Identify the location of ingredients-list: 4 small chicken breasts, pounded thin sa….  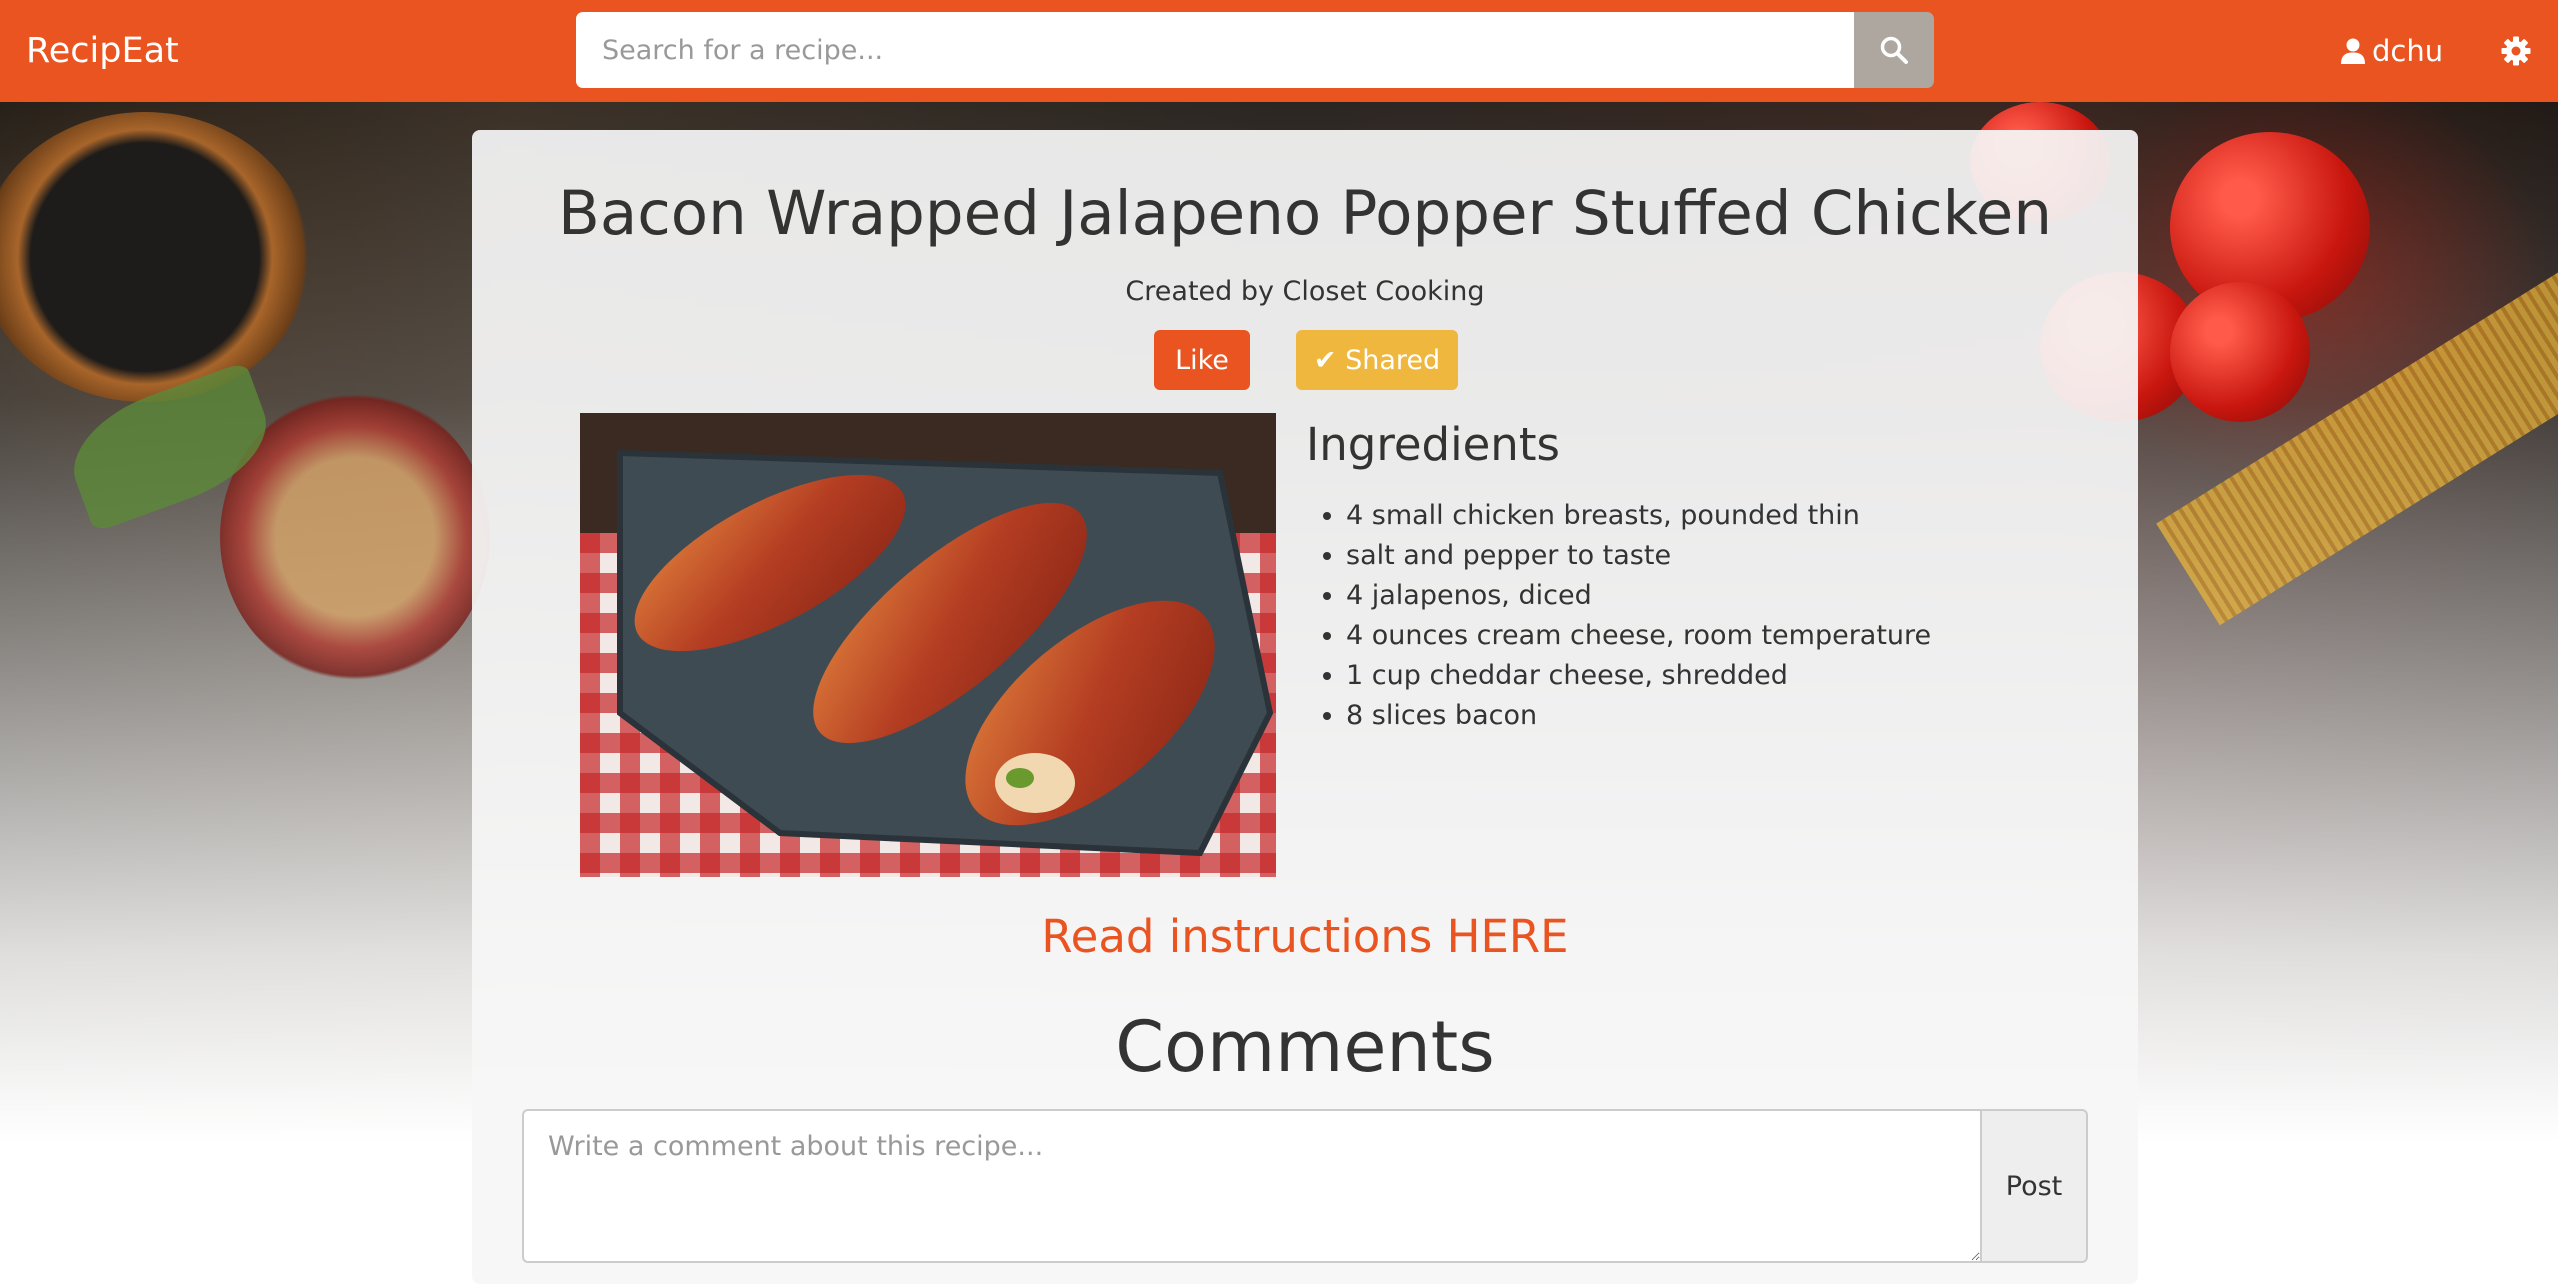
(1618, 616).